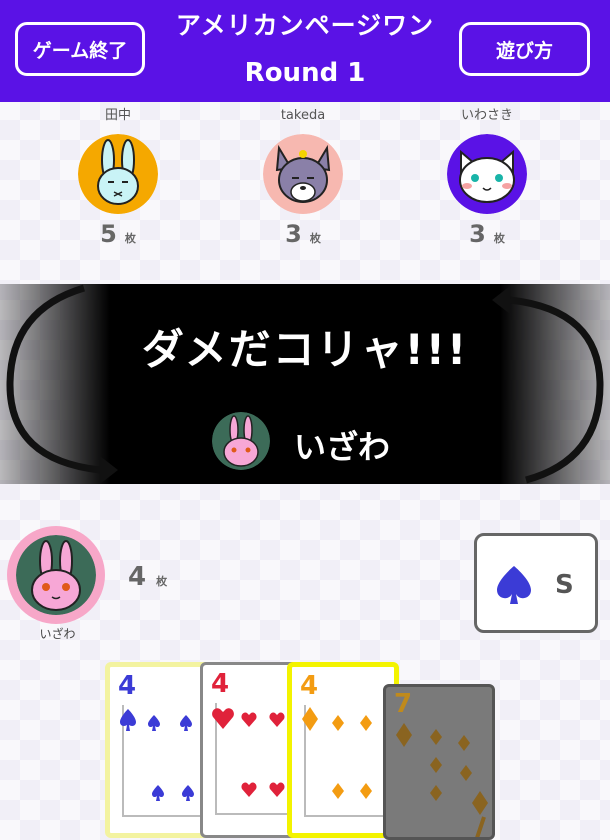 The width and height of the screenshot is (610, 840). Describe the element at coordinates (148, 577) in the screenshot. I see `my-card-count: 4枚` at that location.